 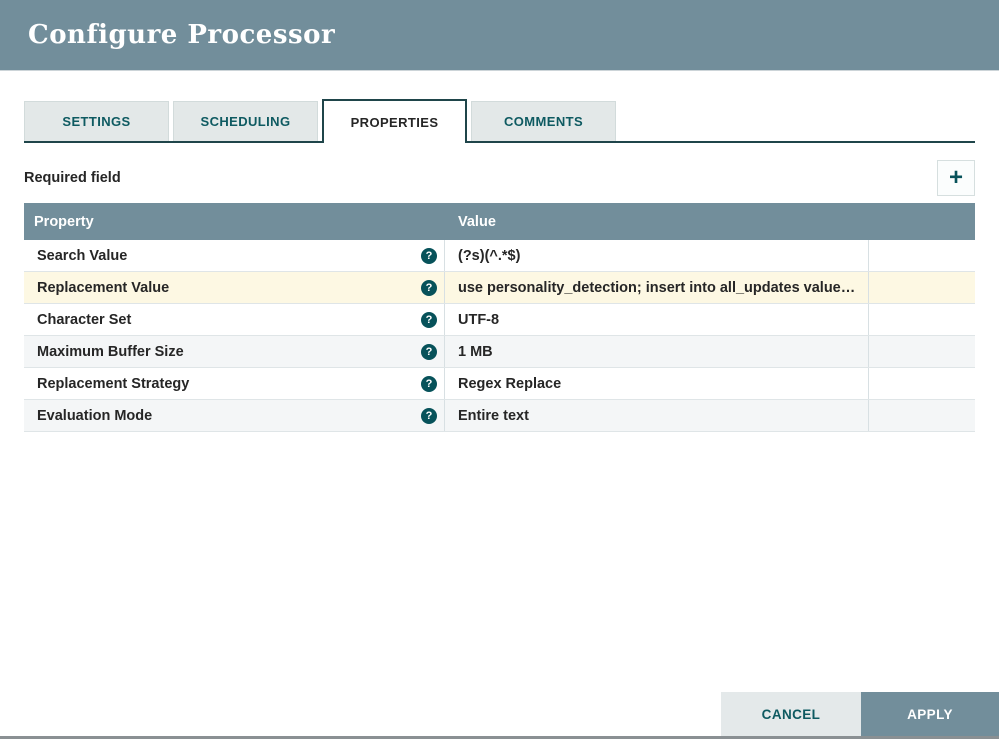 What do you see at coordinates (234, 319) in the screenshot?
I see `property-cell: Character Set ?` at bounding box center [234, 319].